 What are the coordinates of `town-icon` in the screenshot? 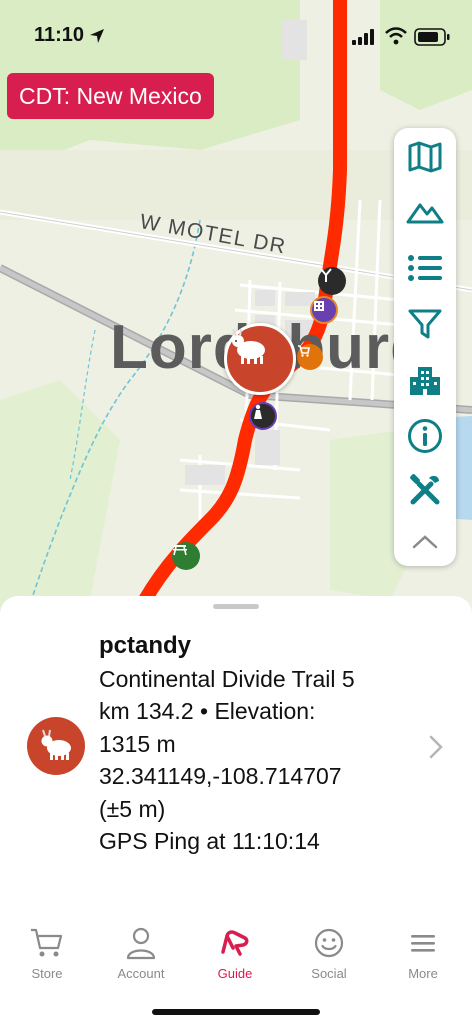 It's located at (425, 381).